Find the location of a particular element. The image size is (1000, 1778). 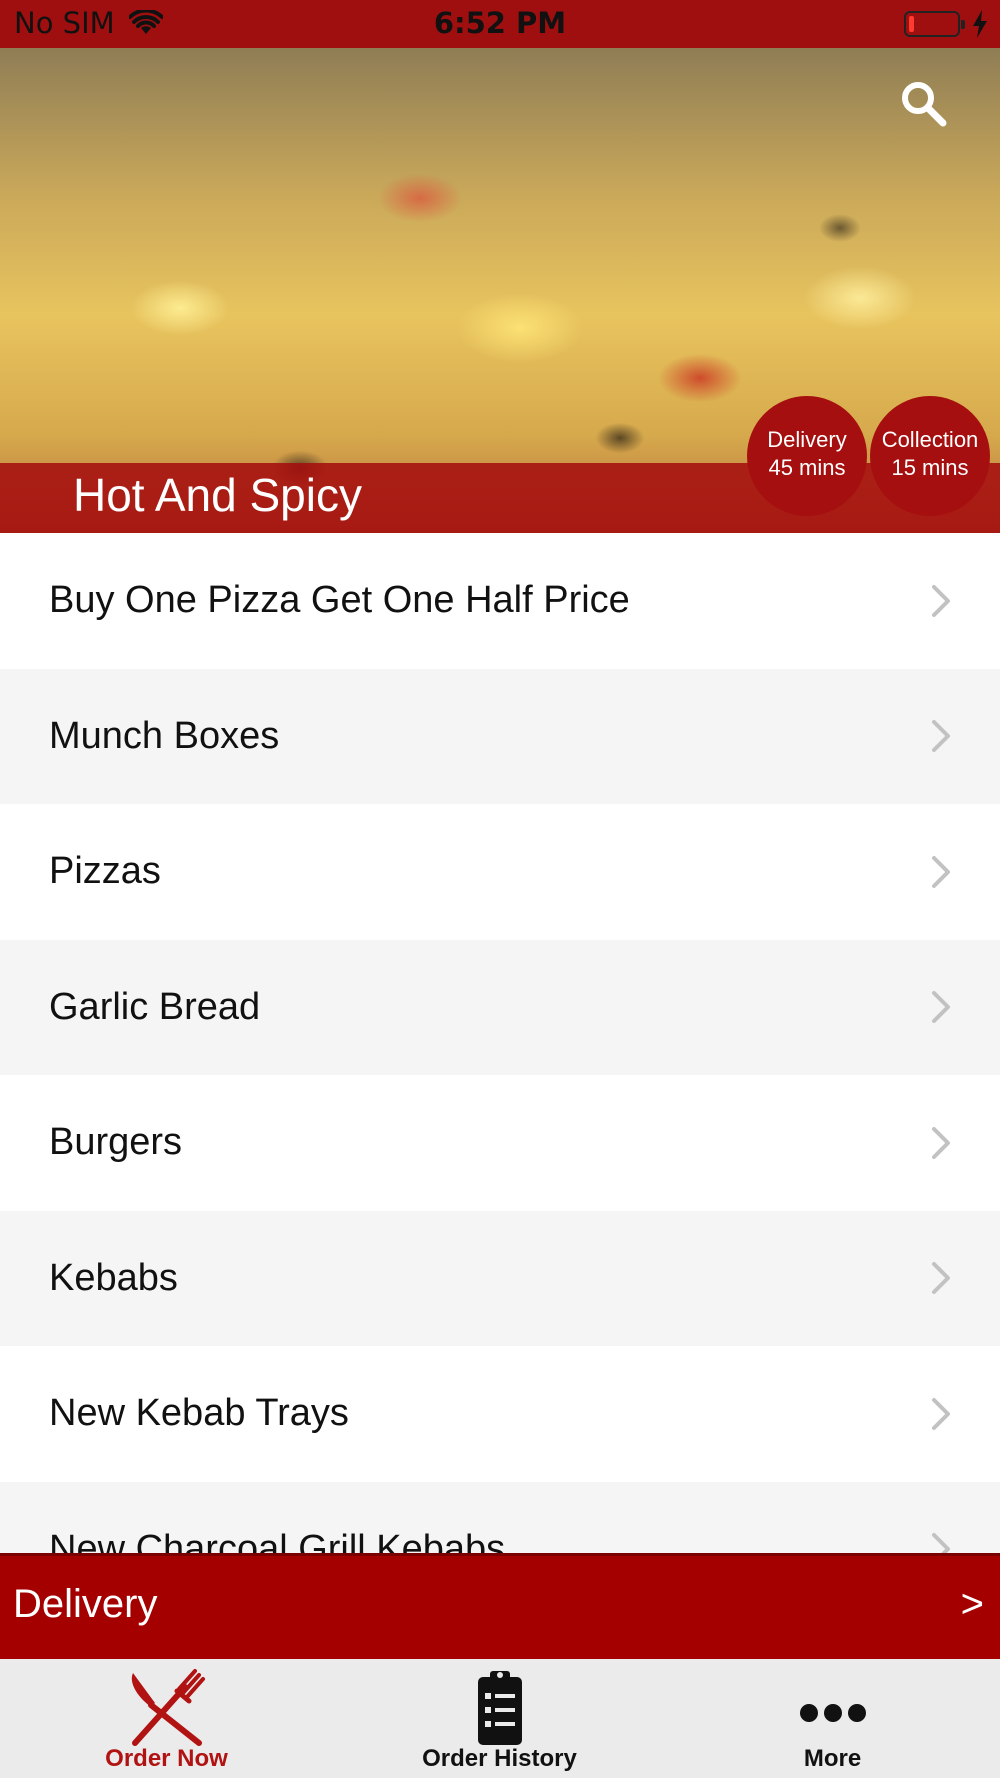

tab-more: More is located at coordinates (832, 1718).